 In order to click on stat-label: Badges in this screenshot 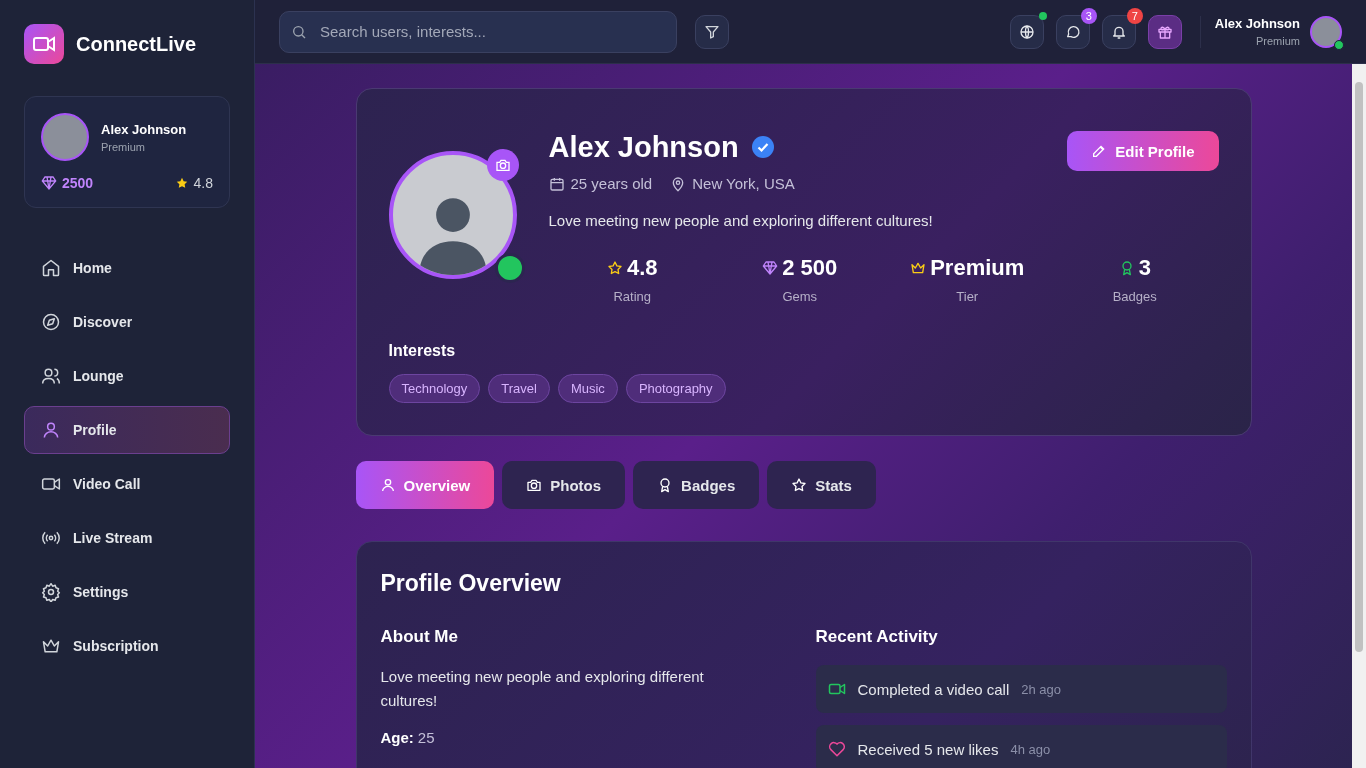, I will do `click(1134, 296)`.